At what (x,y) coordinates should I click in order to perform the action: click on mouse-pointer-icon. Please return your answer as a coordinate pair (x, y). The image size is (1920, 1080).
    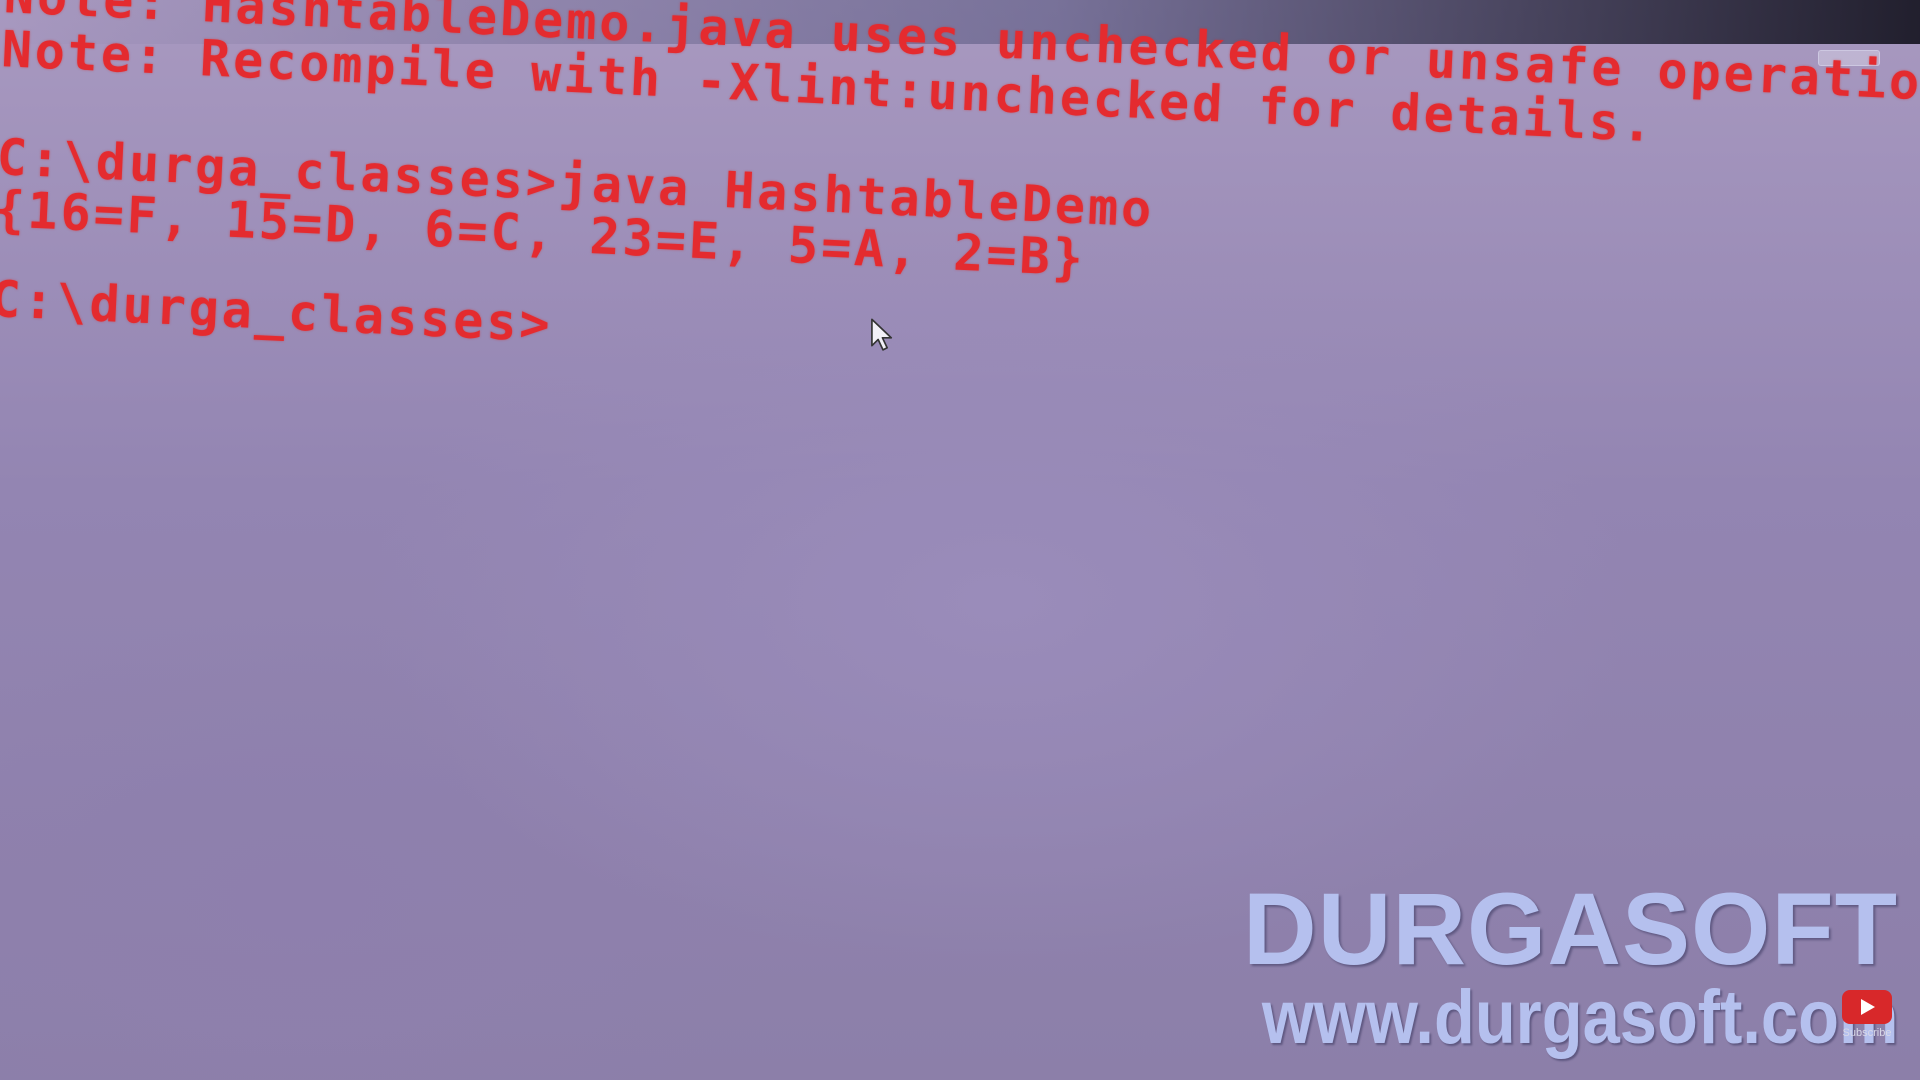
    Looking at the image, I should click on (882, 334).